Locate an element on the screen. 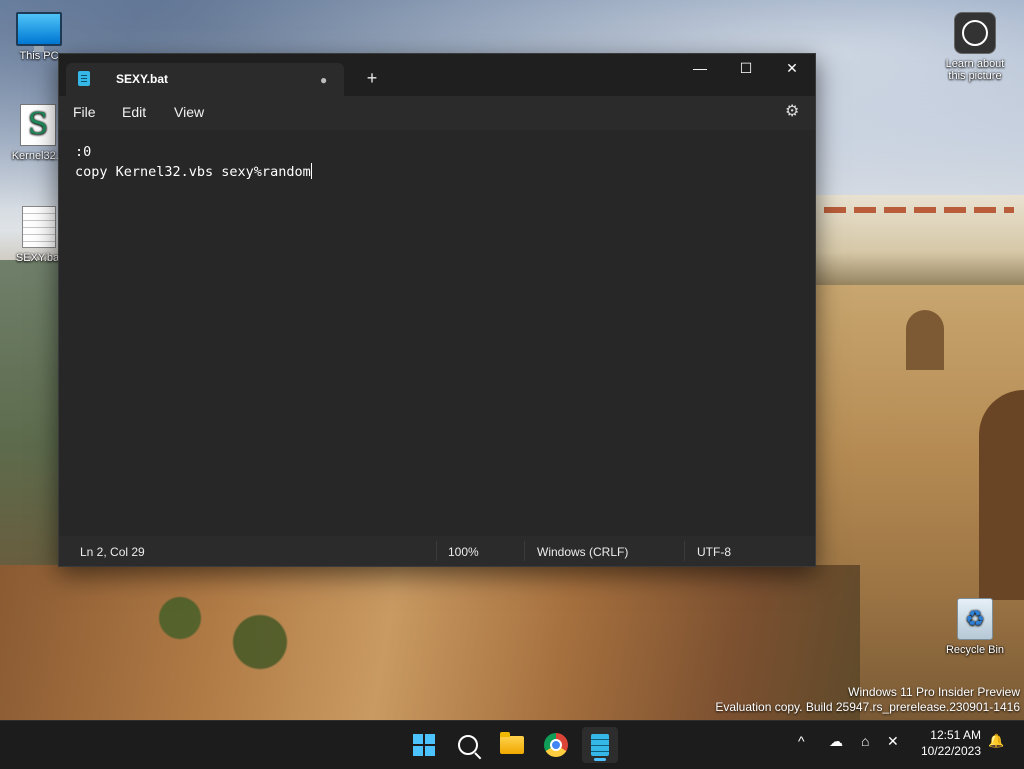  minimize-button: — is located at coordinates (700, 68).